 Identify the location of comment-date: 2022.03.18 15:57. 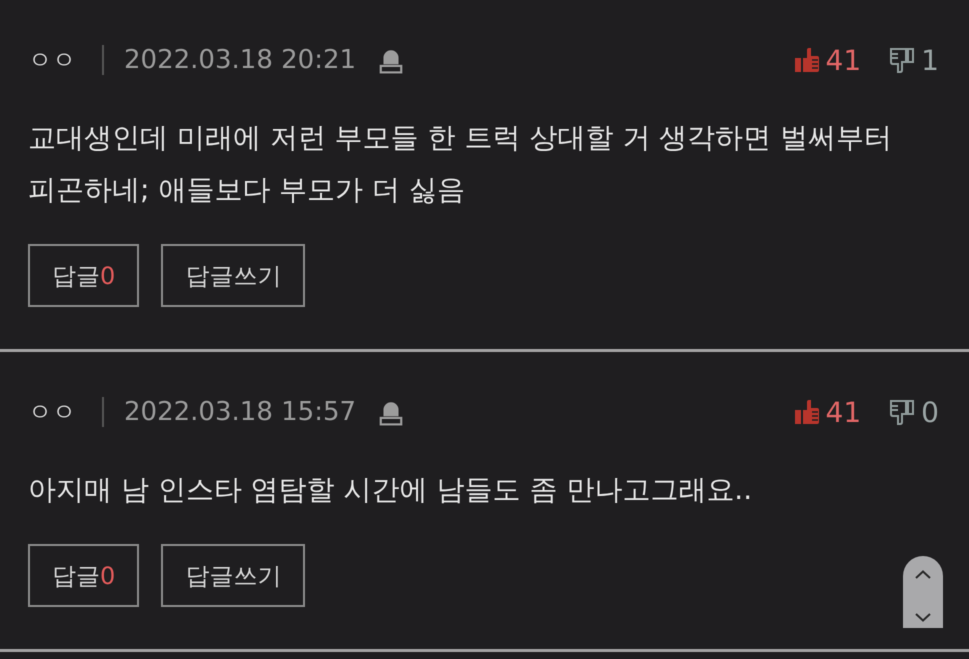
(240, 412).